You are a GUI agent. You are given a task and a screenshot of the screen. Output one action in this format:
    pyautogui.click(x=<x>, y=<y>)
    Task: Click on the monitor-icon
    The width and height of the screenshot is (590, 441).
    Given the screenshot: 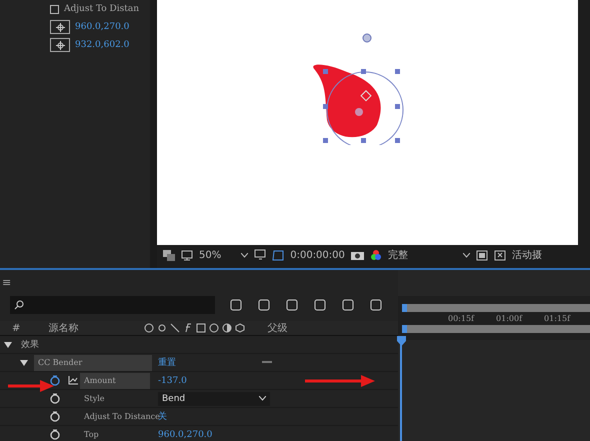 What is the action you would take?
    pyautogui.click(x=187, y=255)
    